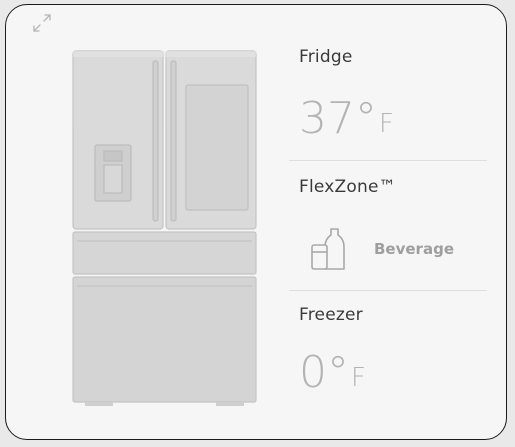 The image size is (515, 447). I want to click on fridge-temperature: 37°F, so click(346, 118).